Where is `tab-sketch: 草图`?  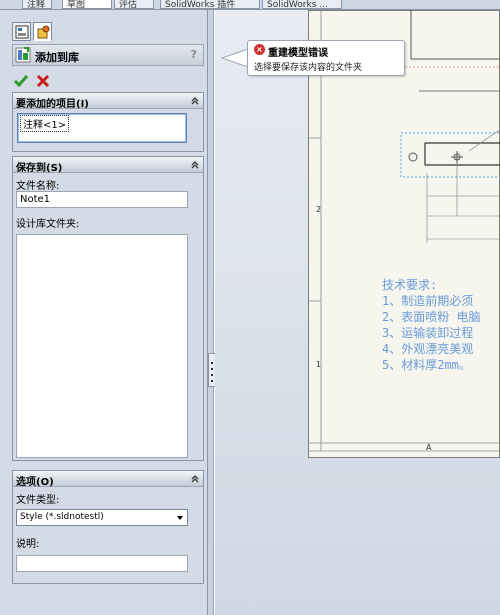
tab-sketch: 草图 is located at coordinates (87, 4).